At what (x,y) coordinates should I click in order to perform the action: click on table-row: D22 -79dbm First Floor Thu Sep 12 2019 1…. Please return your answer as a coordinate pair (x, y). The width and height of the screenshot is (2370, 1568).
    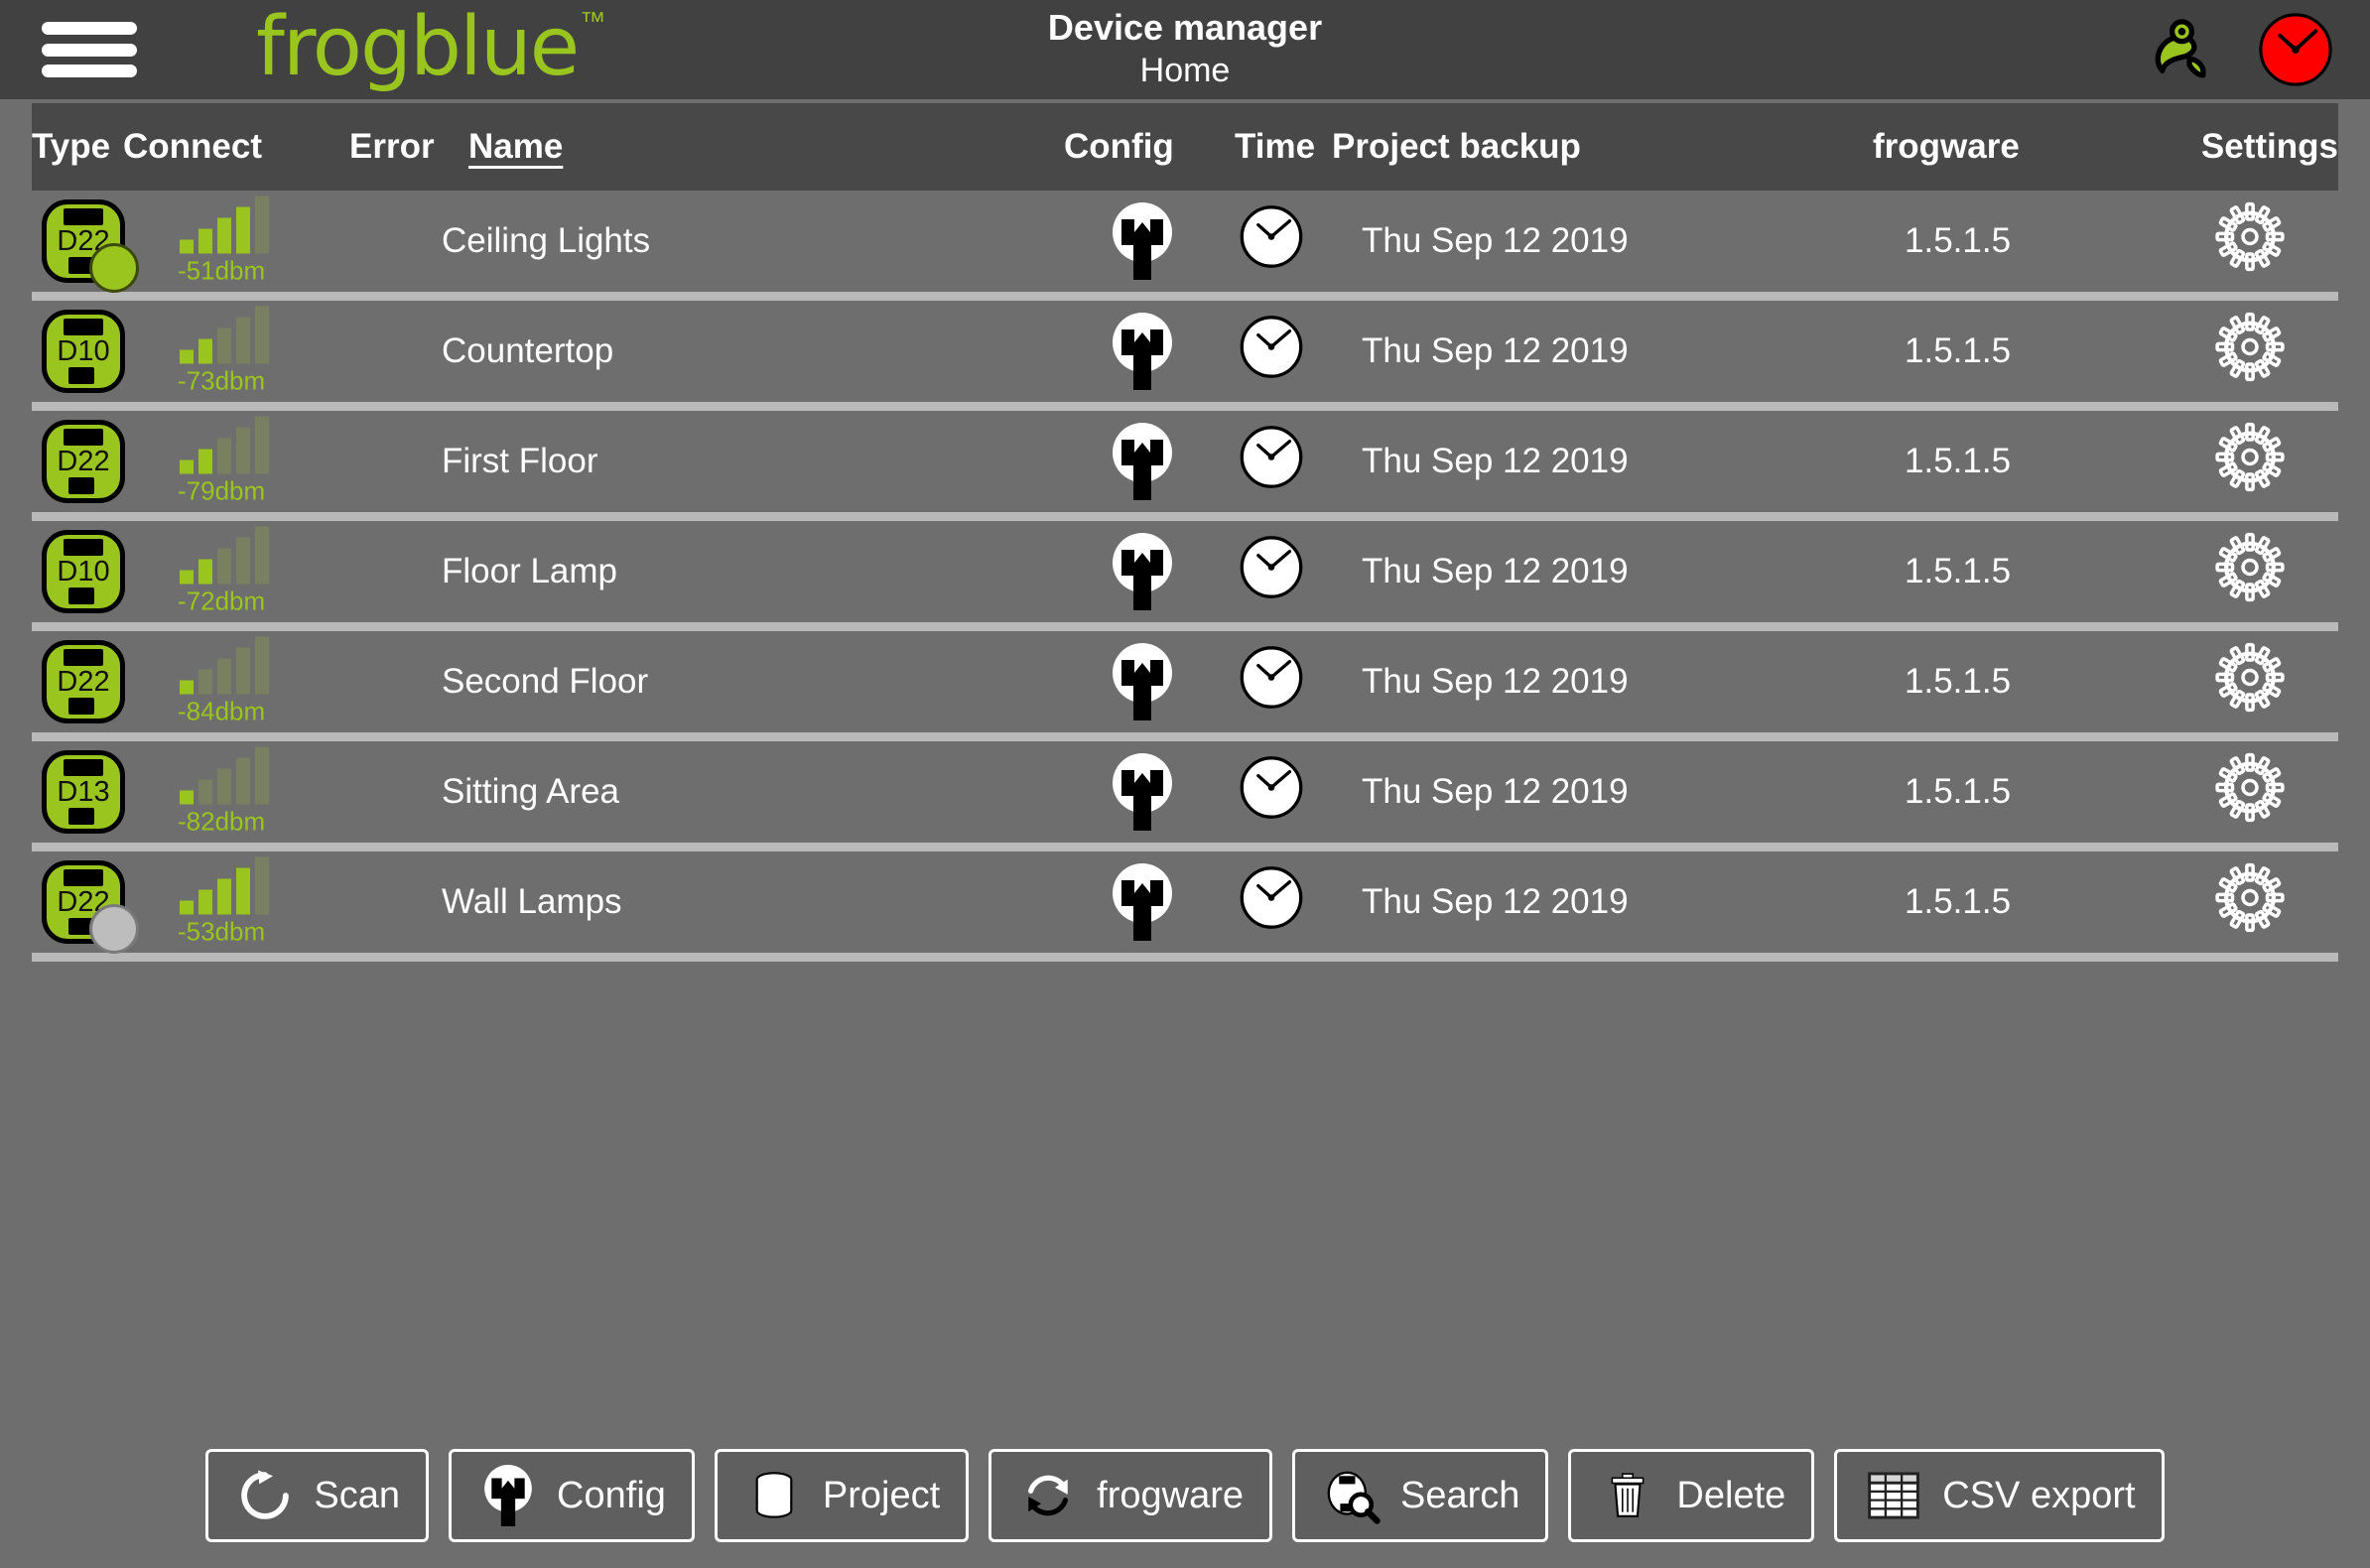
    Looking at the image, I should click on (1185, 466).